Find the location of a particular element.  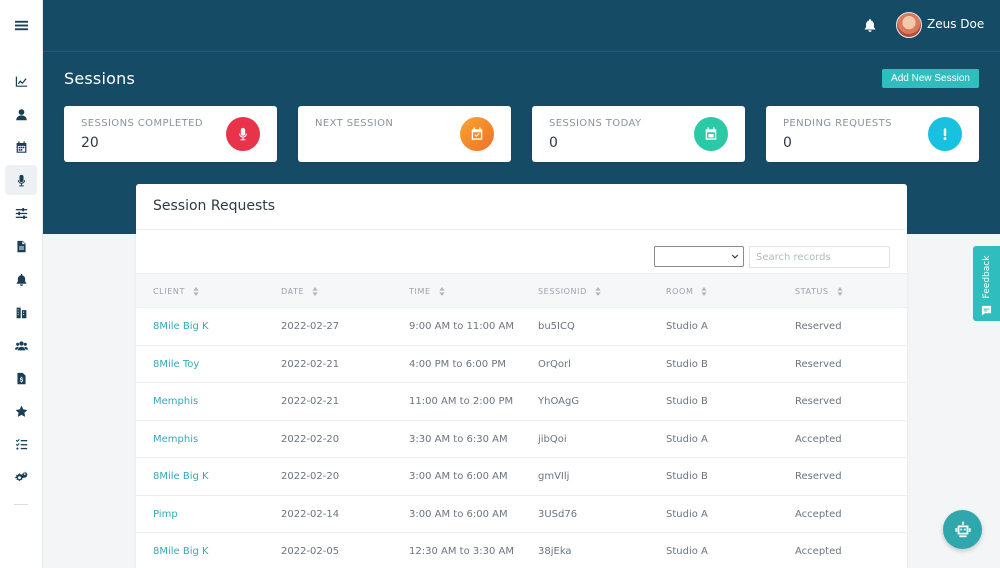

stat-card-sessions-today: SESSIONS TODAY 0 is located at coordinates (638, 134).